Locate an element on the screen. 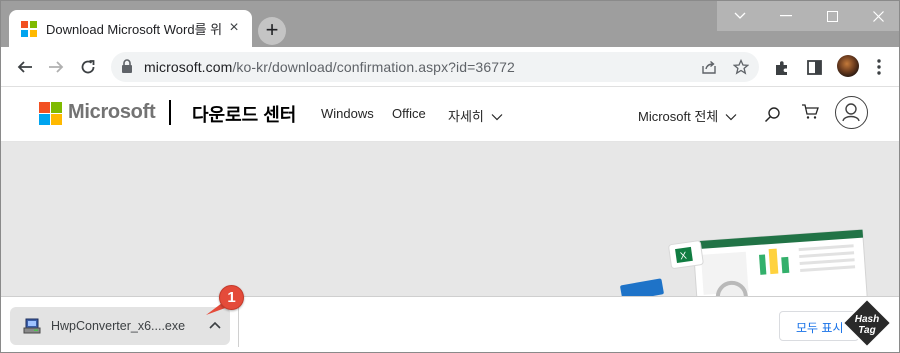 This screenshot has height=353, width=900. extensions-button is located at coordinates (782, 67).